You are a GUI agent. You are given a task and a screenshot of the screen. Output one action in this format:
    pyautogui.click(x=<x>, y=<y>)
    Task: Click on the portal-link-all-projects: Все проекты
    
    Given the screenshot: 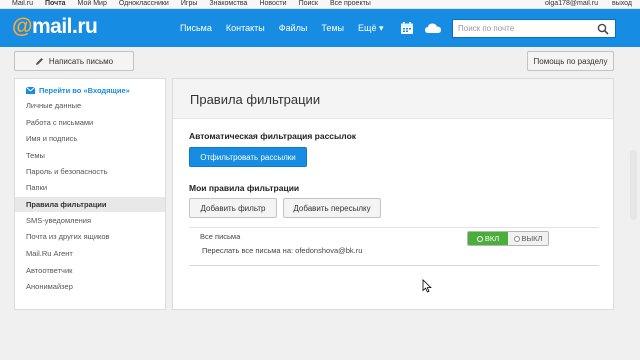 What is the action you would take?
    pyautogui.click(x=350, y=4)
    